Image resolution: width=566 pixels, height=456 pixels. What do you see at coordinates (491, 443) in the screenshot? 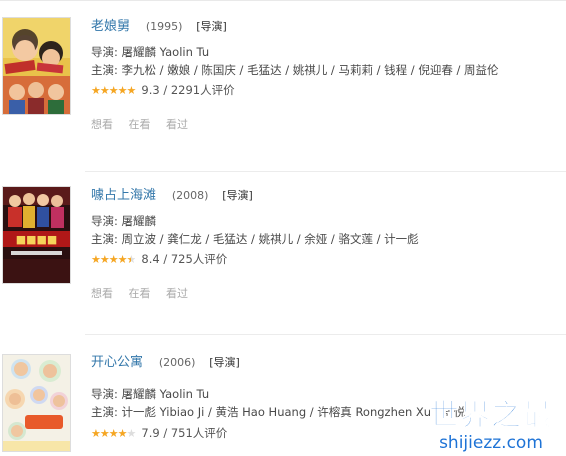
I see `watermark-url: shijiezz.com` at bounding box center [491, 443].